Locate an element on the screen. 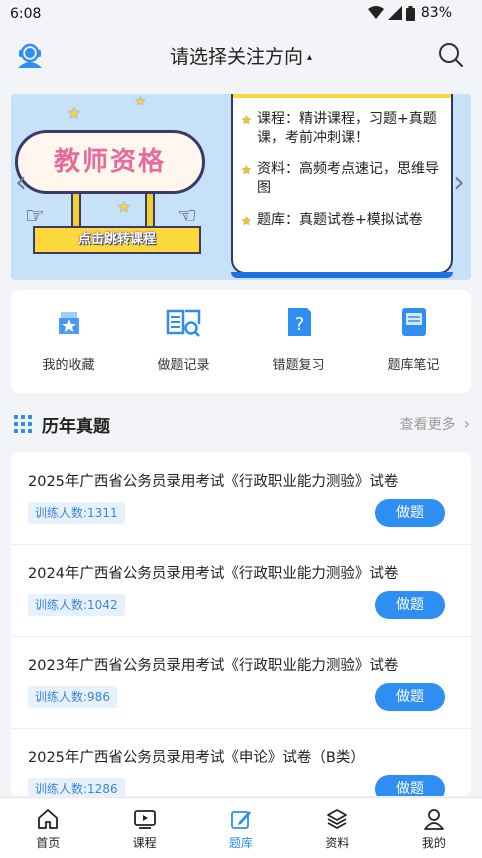 Image resolution: width=482 pixels, height=858 pixels. tab-courses: 课程 is located at coordinates (144, 828).